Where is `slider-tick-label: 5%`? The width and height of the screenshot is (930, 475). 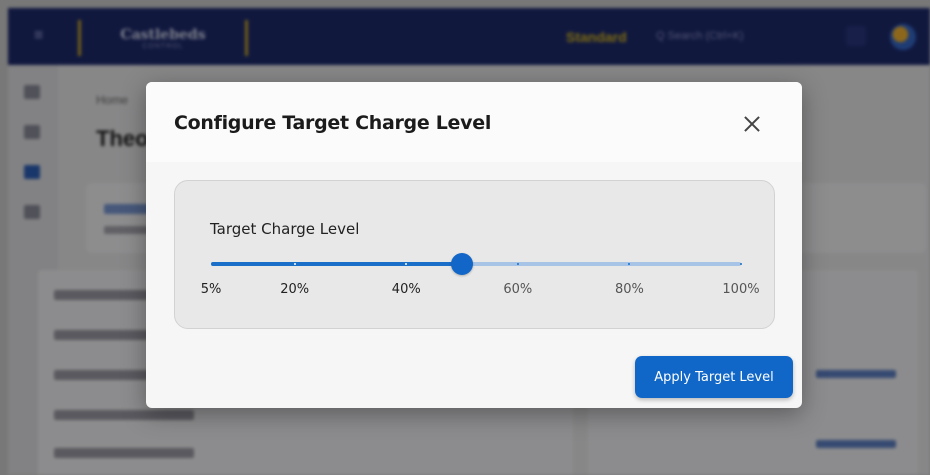
slider-tick-label: 5% is located at coordinates (211, 289).